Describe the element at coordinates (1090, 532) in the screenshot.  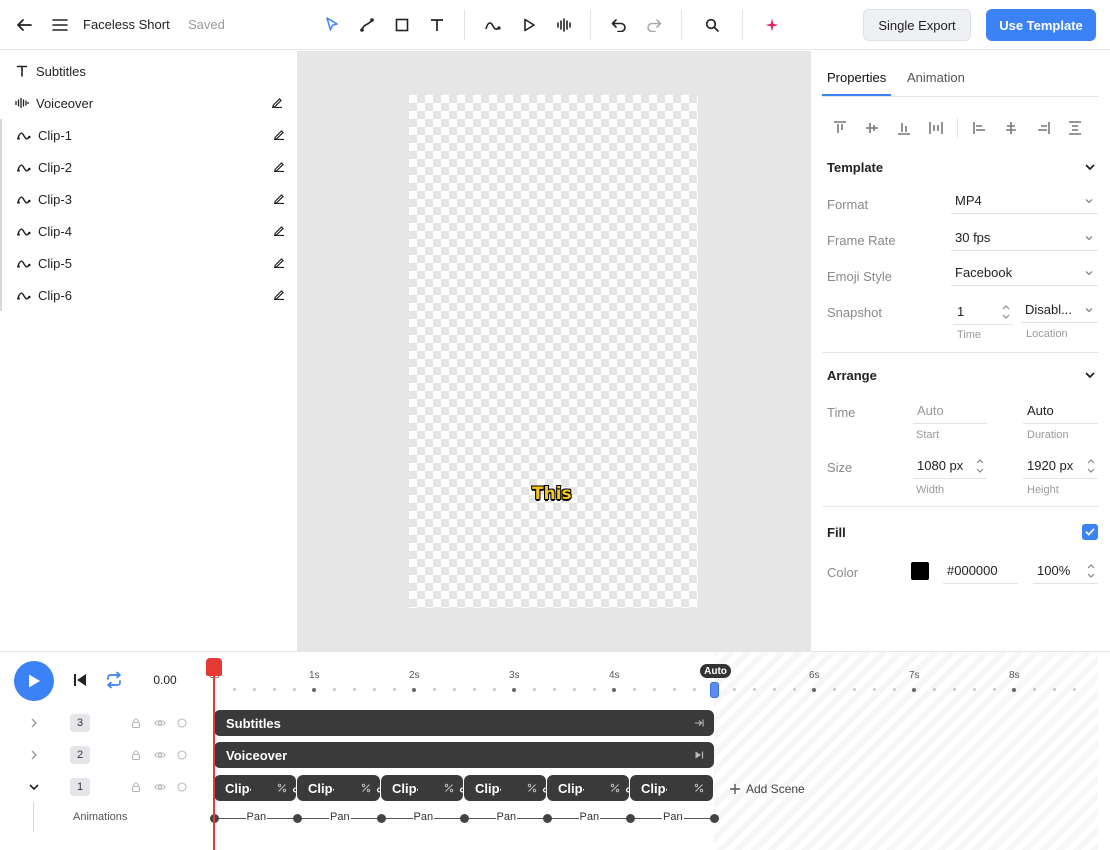
I see `fill-checkbox` at that location.